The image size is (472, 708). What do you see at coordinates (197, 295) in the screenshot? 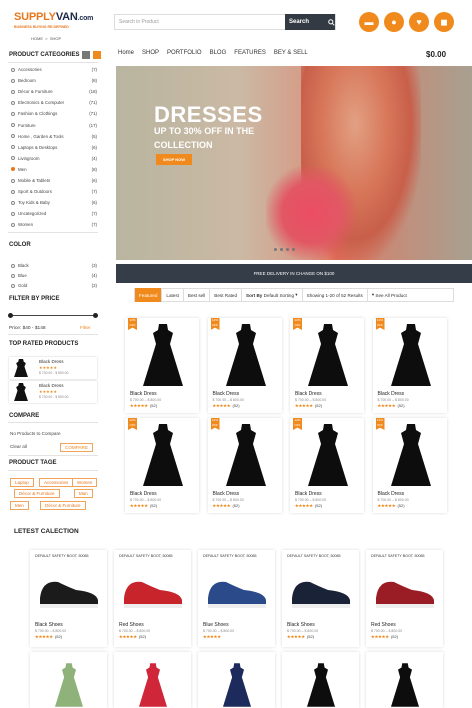
I see `tab-best-sell: Best sell` at bounding box center [197, 295].